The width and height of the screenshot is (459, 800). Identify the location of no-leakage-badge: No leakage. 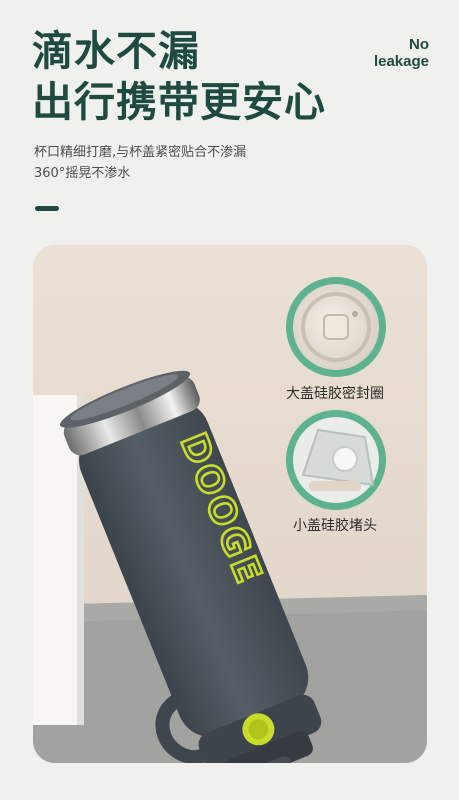
(401, 53).